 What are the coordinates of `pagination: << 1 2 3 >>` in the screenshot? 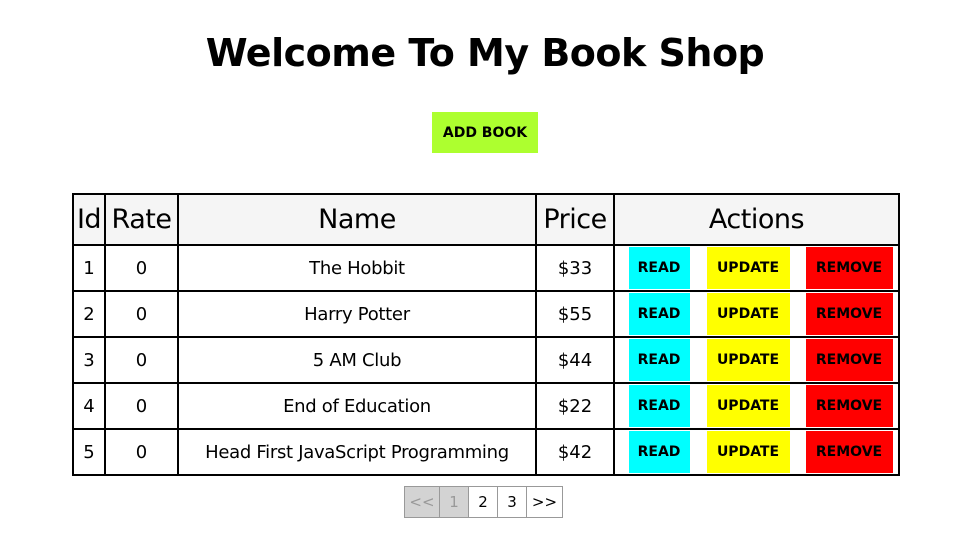 It's located at (483, 502).